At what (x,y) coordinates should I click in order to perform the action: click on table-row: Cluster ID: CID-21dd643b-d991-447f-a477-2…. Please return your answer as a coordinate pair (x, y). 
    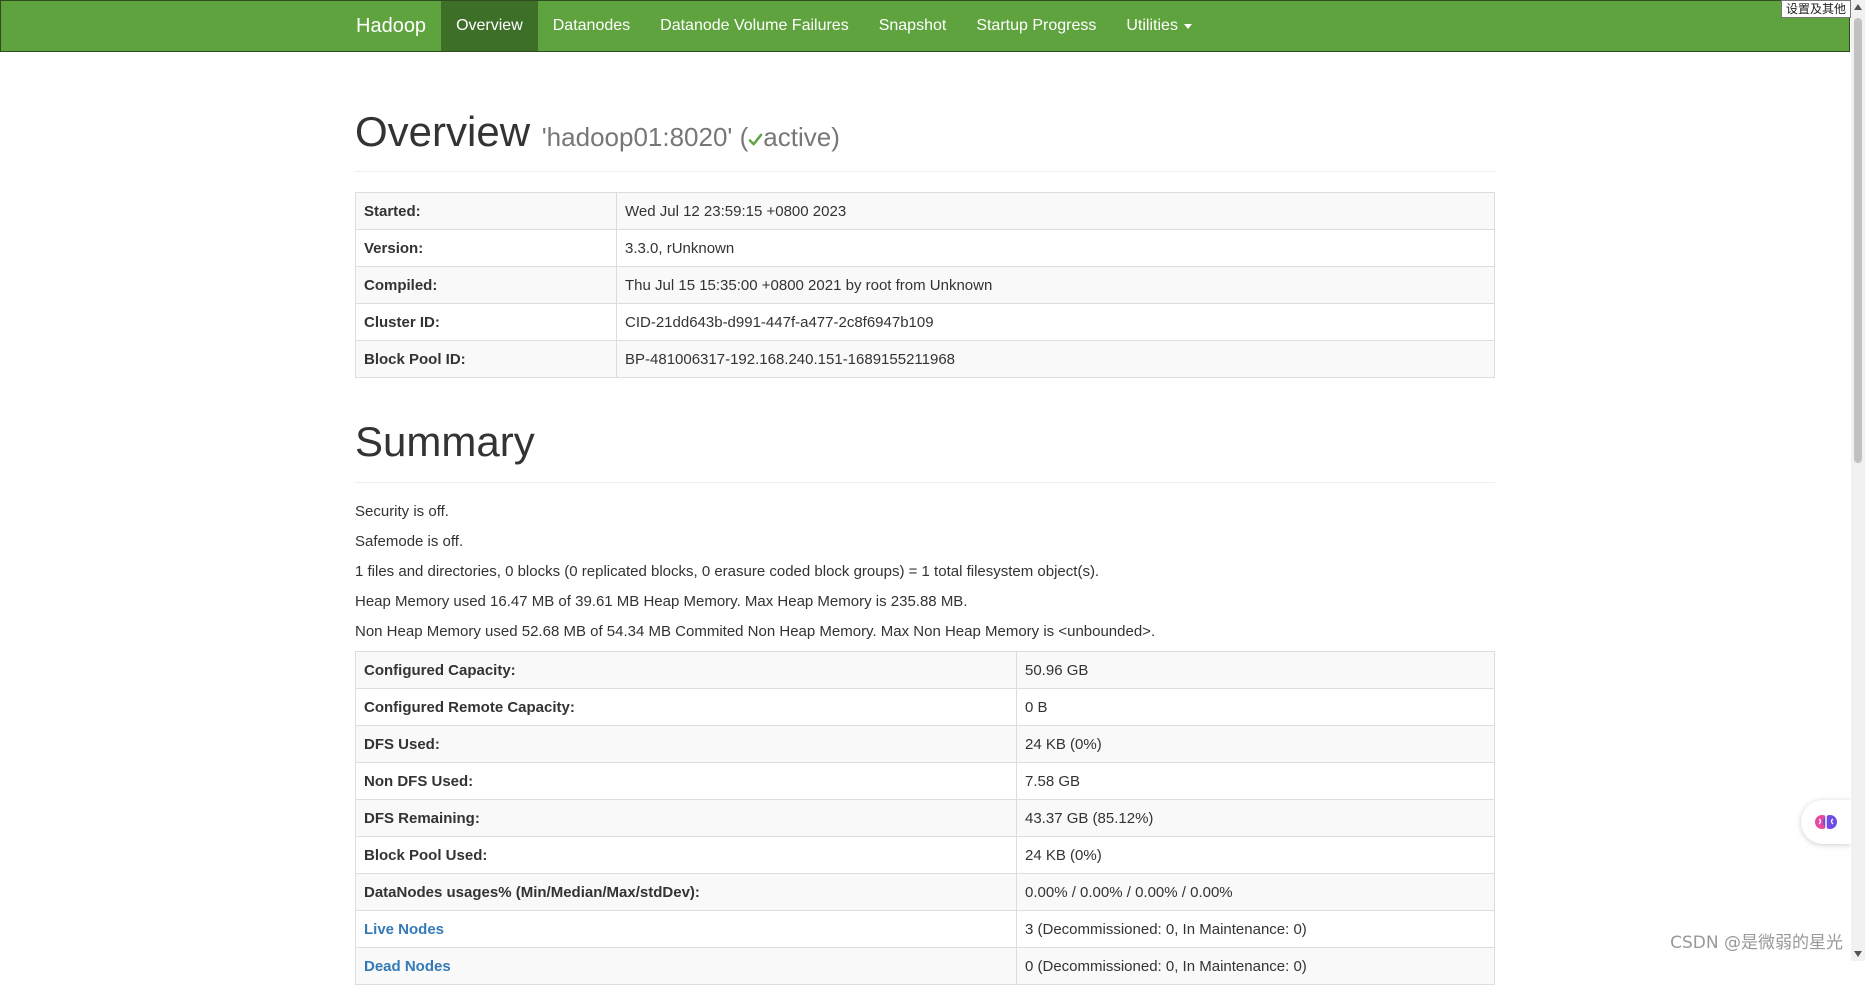
    Looking at the image, I should click on (925, 322).